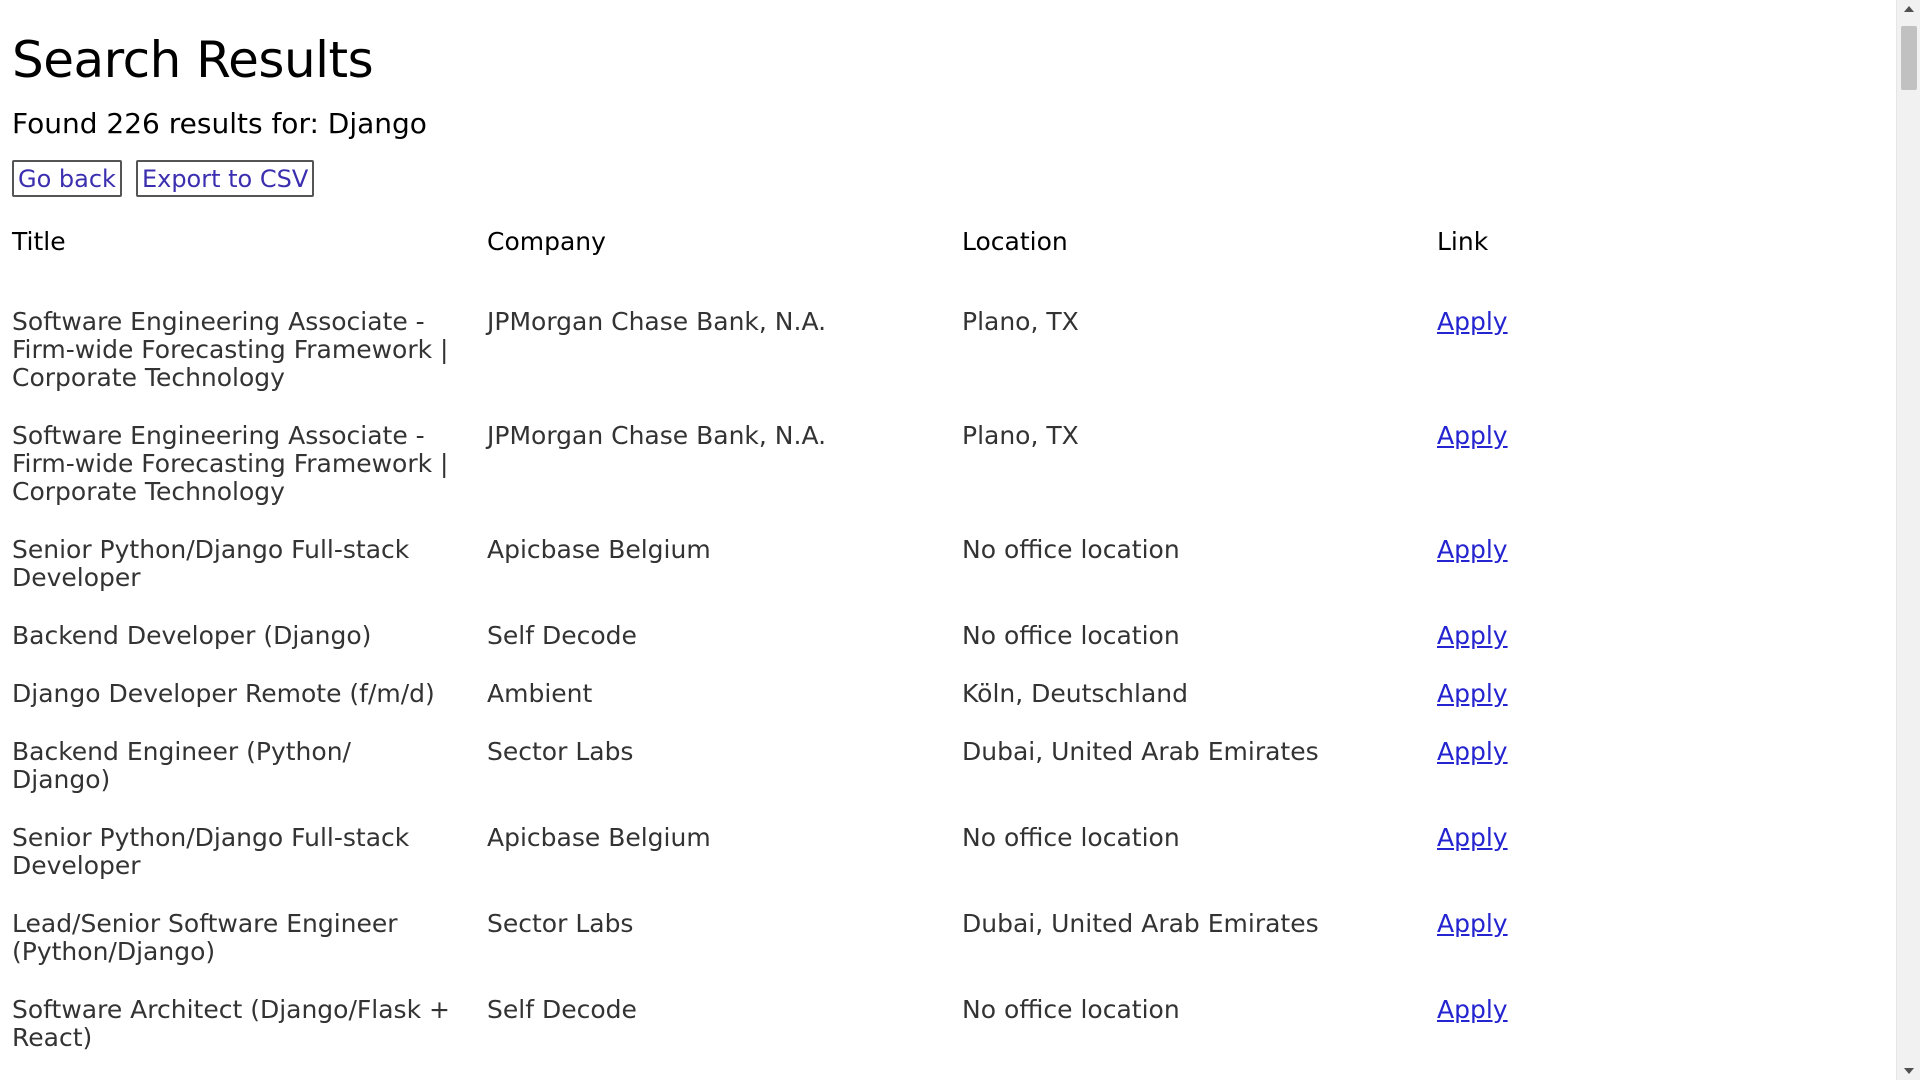  Describe the element at coordinates (192, 635) in the screenshot. I see `job-title-cell: Backend Developer (Django)` at that location.